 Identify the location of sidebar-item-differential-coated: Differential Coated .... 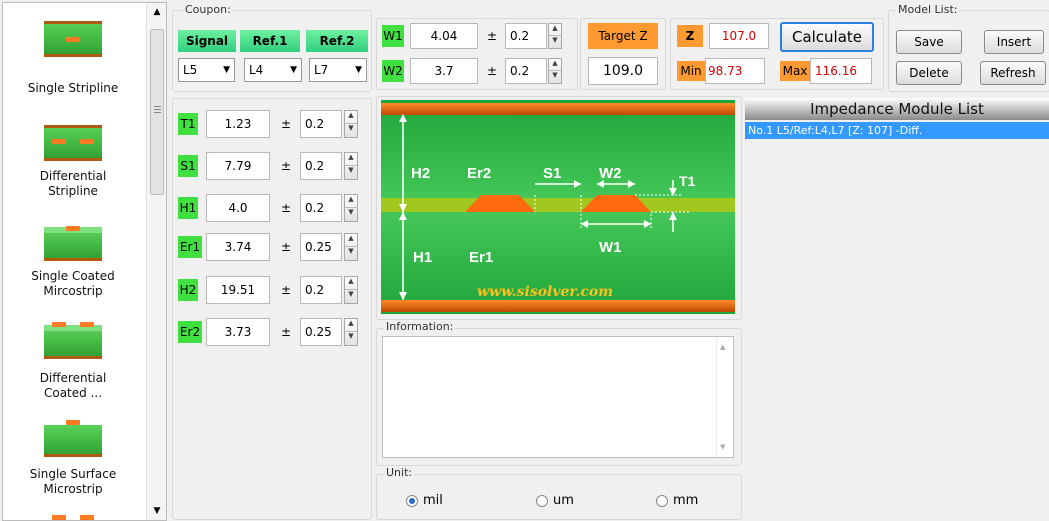
(73, 364).